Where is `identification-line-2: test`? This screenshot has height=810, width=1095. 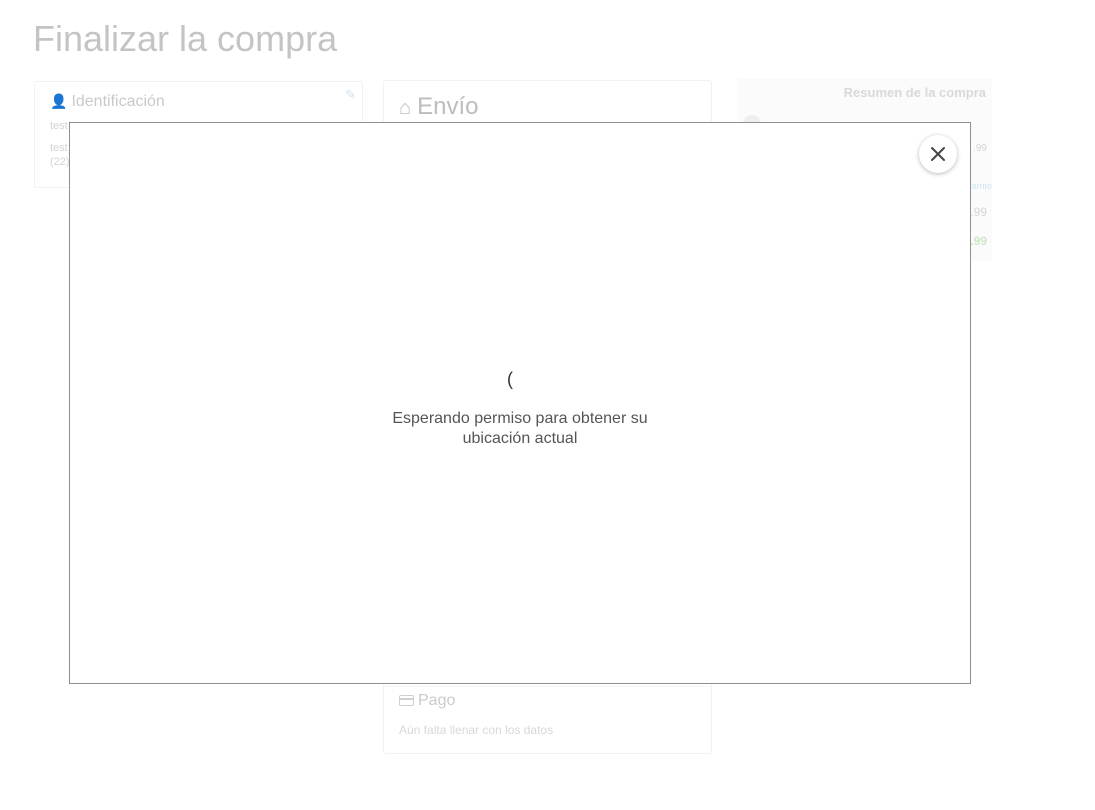
identification-line-2: test is located at coordinates (59, 148).